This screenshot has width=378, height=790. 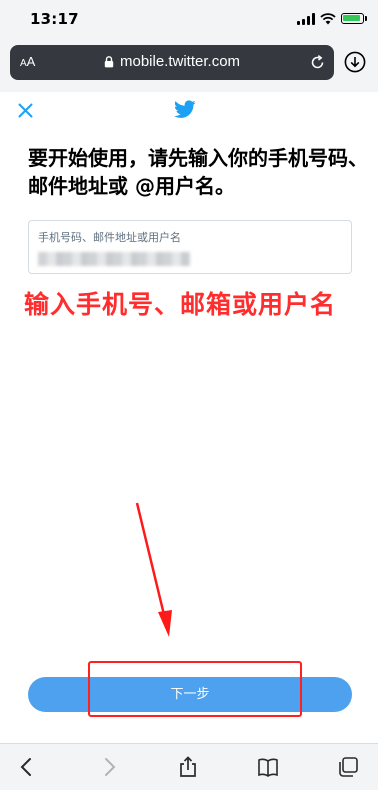 I want to click on close-icon, so click(x=25, y=110).